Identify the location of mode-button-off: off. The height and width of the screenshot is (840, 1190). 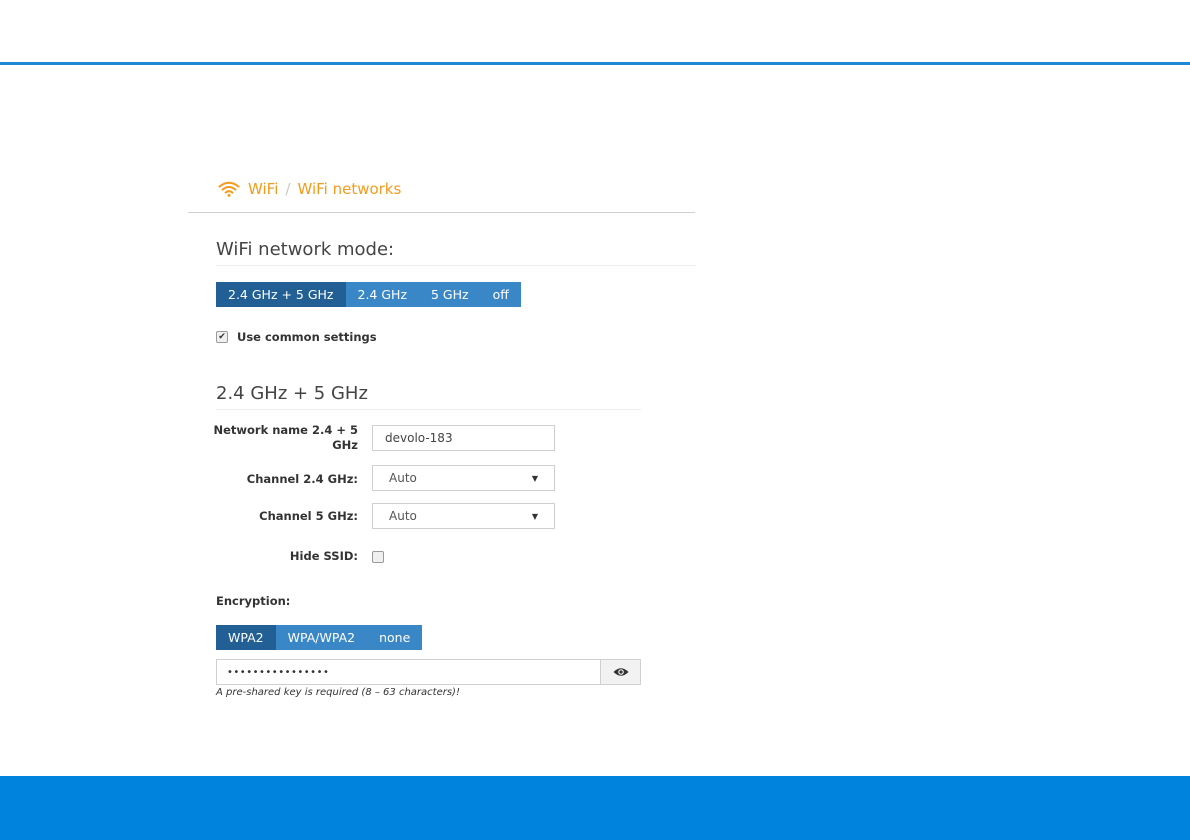
(500, 294).